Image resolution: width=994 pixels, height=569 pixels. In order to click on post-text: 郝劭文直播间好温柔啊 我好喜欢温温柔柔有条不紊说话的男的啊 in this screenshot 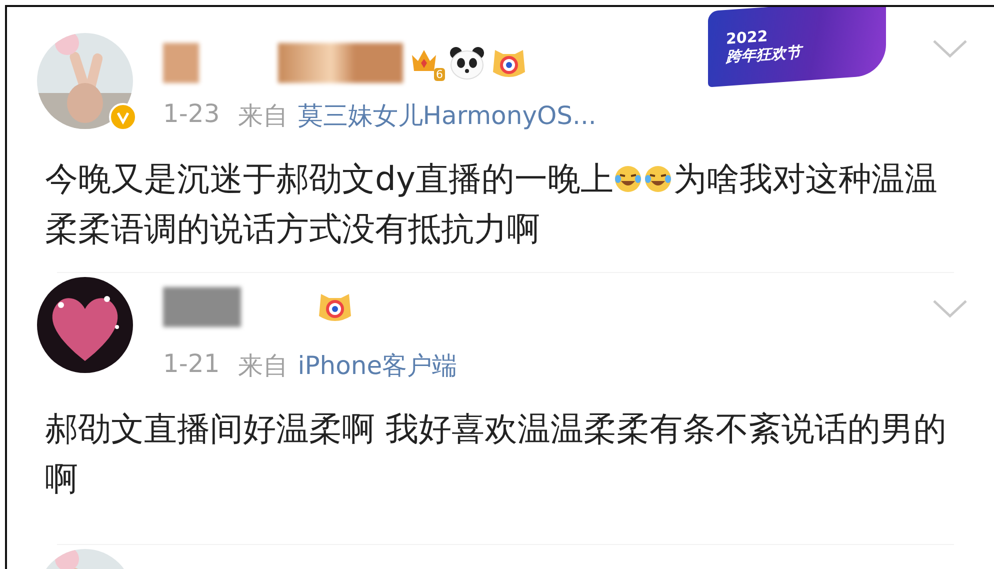, I will do `click(496, 454)`.